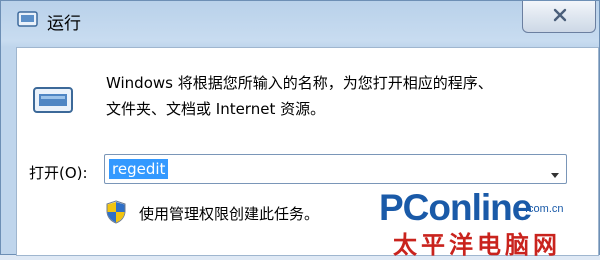 The height and width of the screenshot is (260, 600). I want to click on watermark-brand: PConline, so click(455, 207).